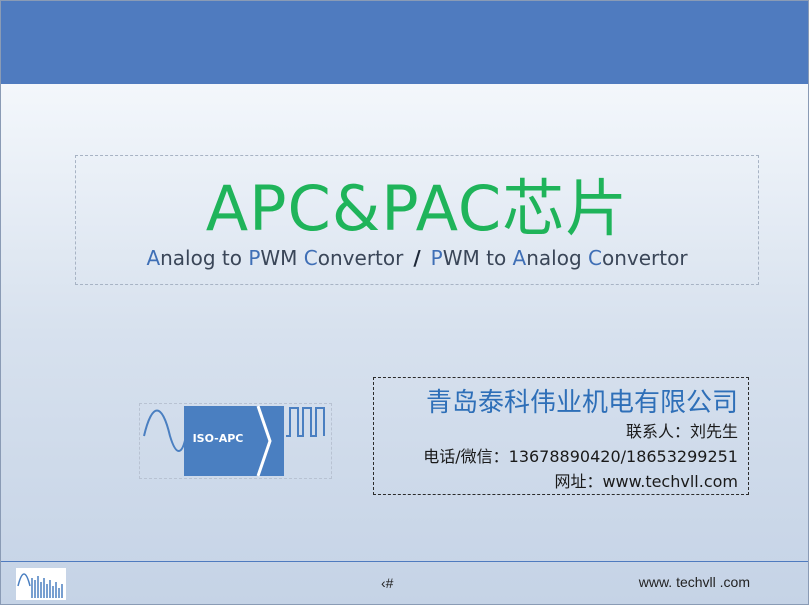 This screenshot has width=809, height=605. Describe the element at coordinates (404, 561) in the screenshot. I see `footer-divider` at that location.